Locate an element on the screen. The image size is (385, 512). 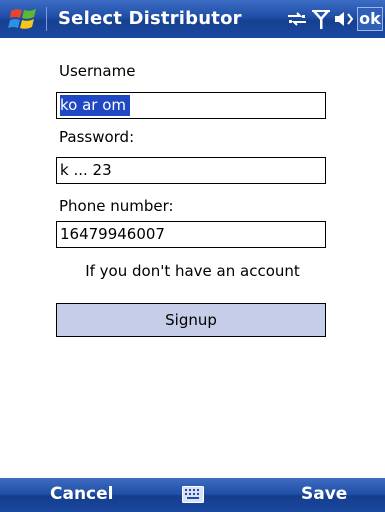
save-softkey: Save is located at coordinates (324, 494).